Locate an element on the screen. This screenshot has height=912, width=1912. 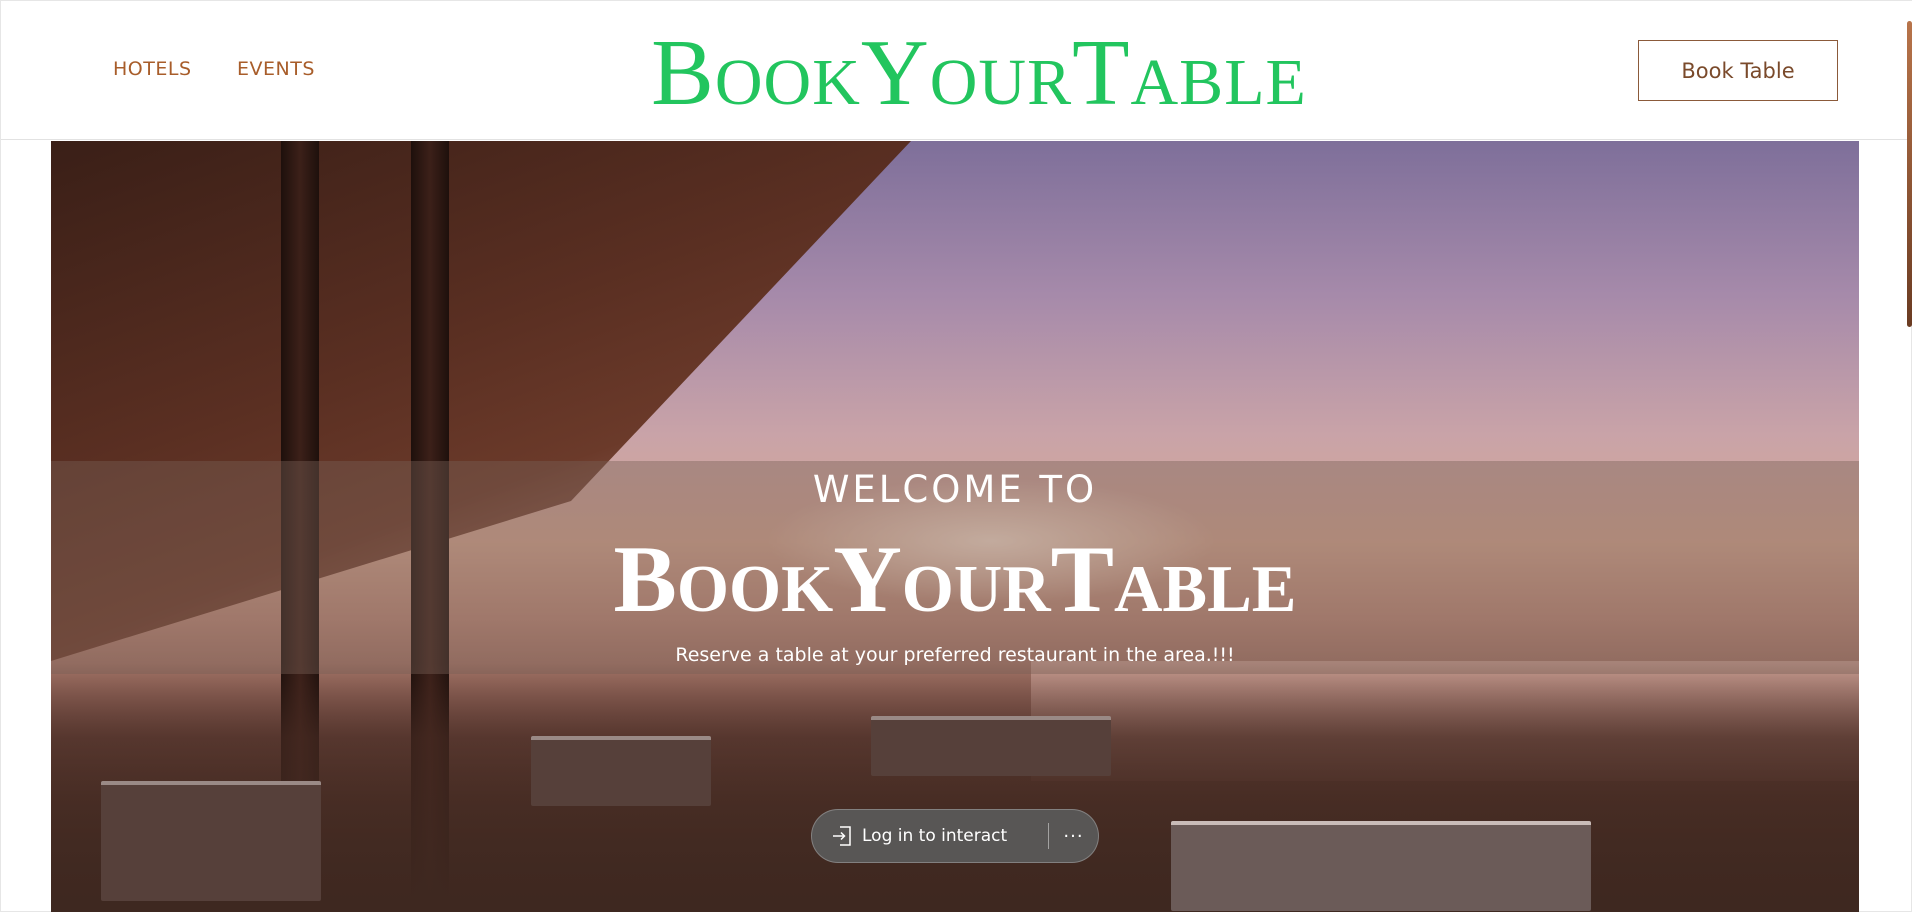
login-label: Log in to interact is located at coordinates (935, 836).